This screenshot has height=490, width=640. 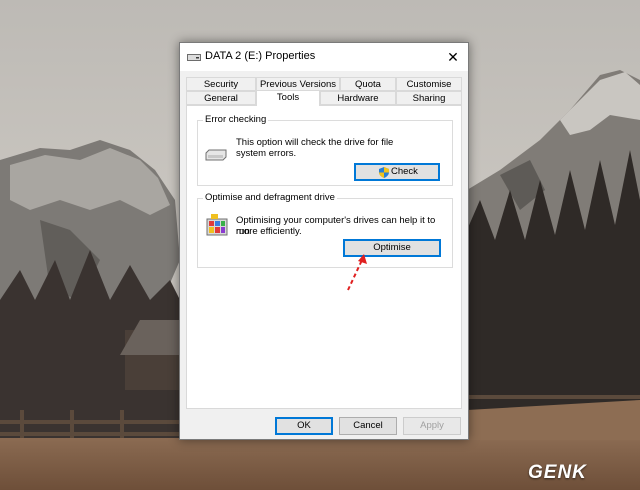 I want to click on check-button: Check, so click(x=397, y=172).